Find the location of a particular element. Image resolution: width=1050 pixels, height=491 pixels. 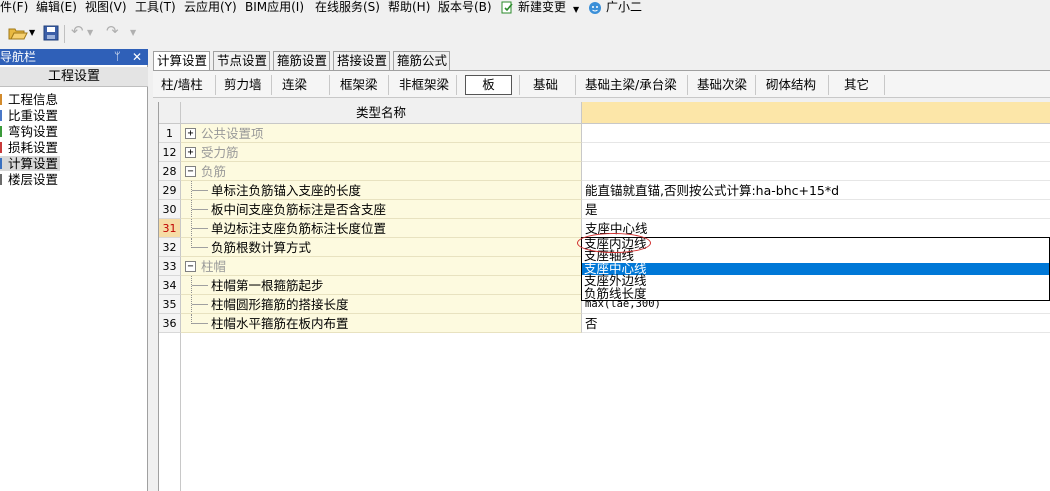

new-change-icon is located at coordinates (507, 7).